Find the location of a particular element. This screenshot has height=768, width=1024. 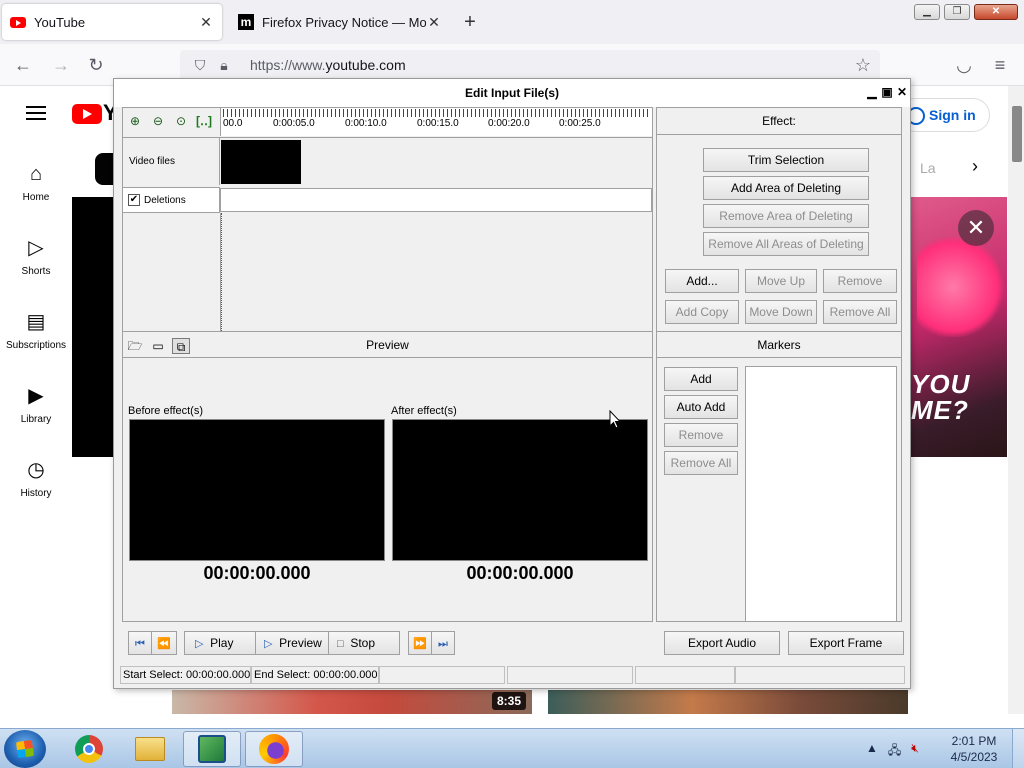

ruler-label: 0:00:15.0 is located at coordinates (438, 123).